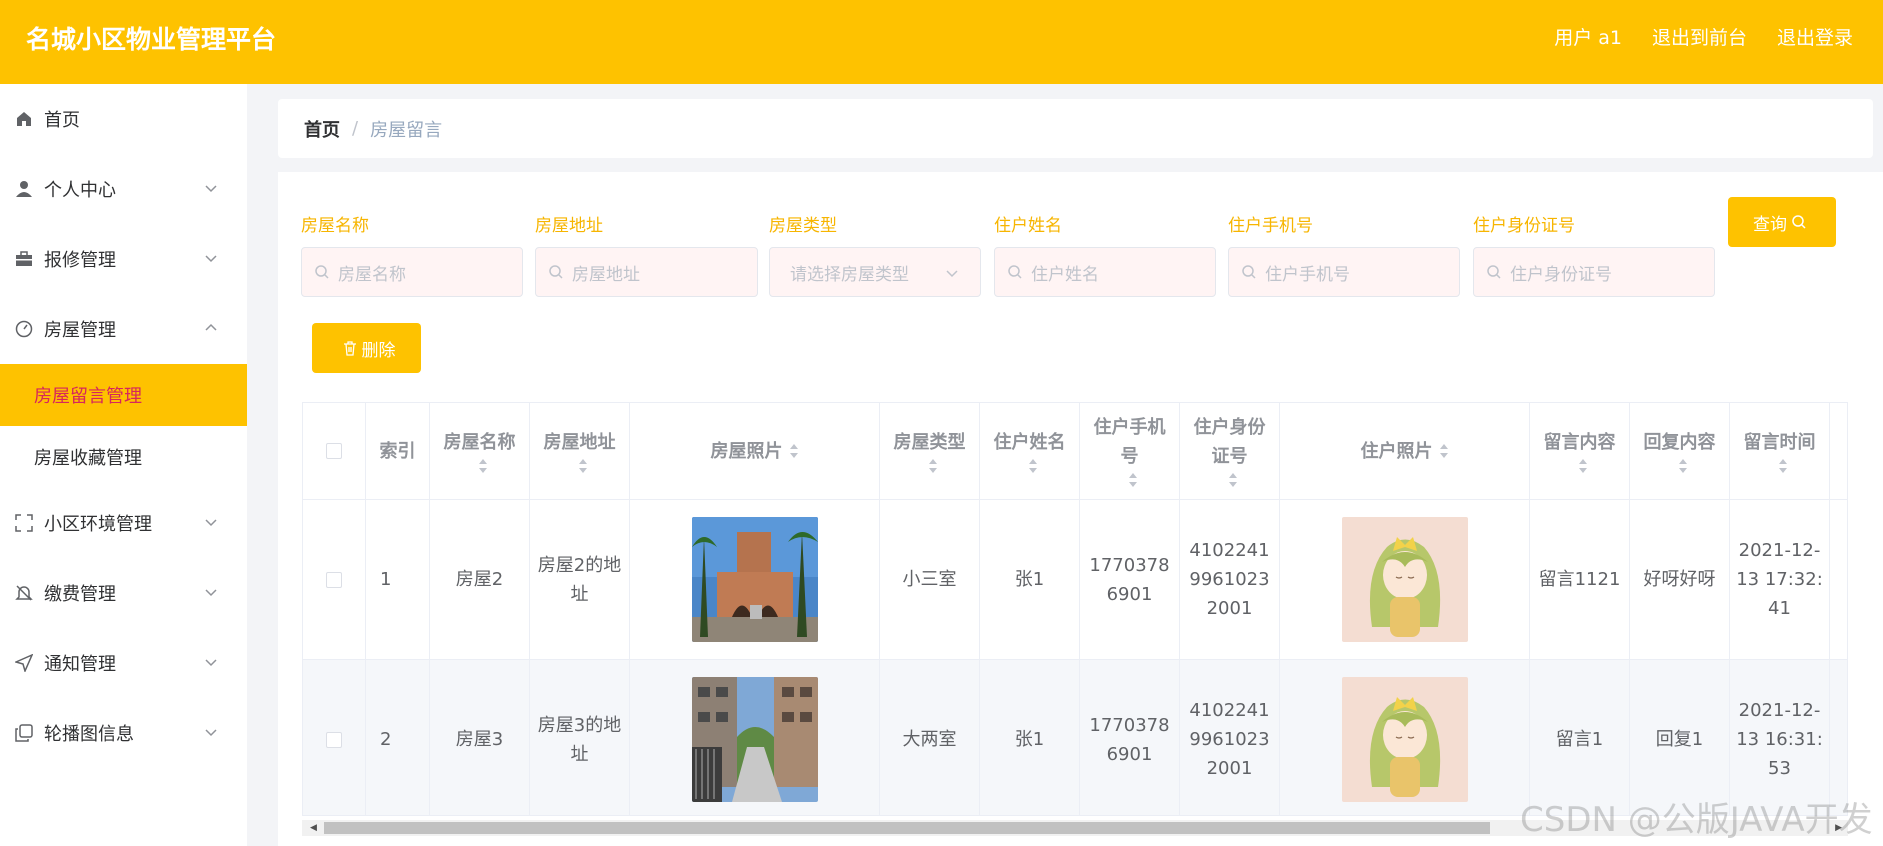 This screenshot has width=1883, height=846. I want to click on query-button: 查询, so click(1782, 222).